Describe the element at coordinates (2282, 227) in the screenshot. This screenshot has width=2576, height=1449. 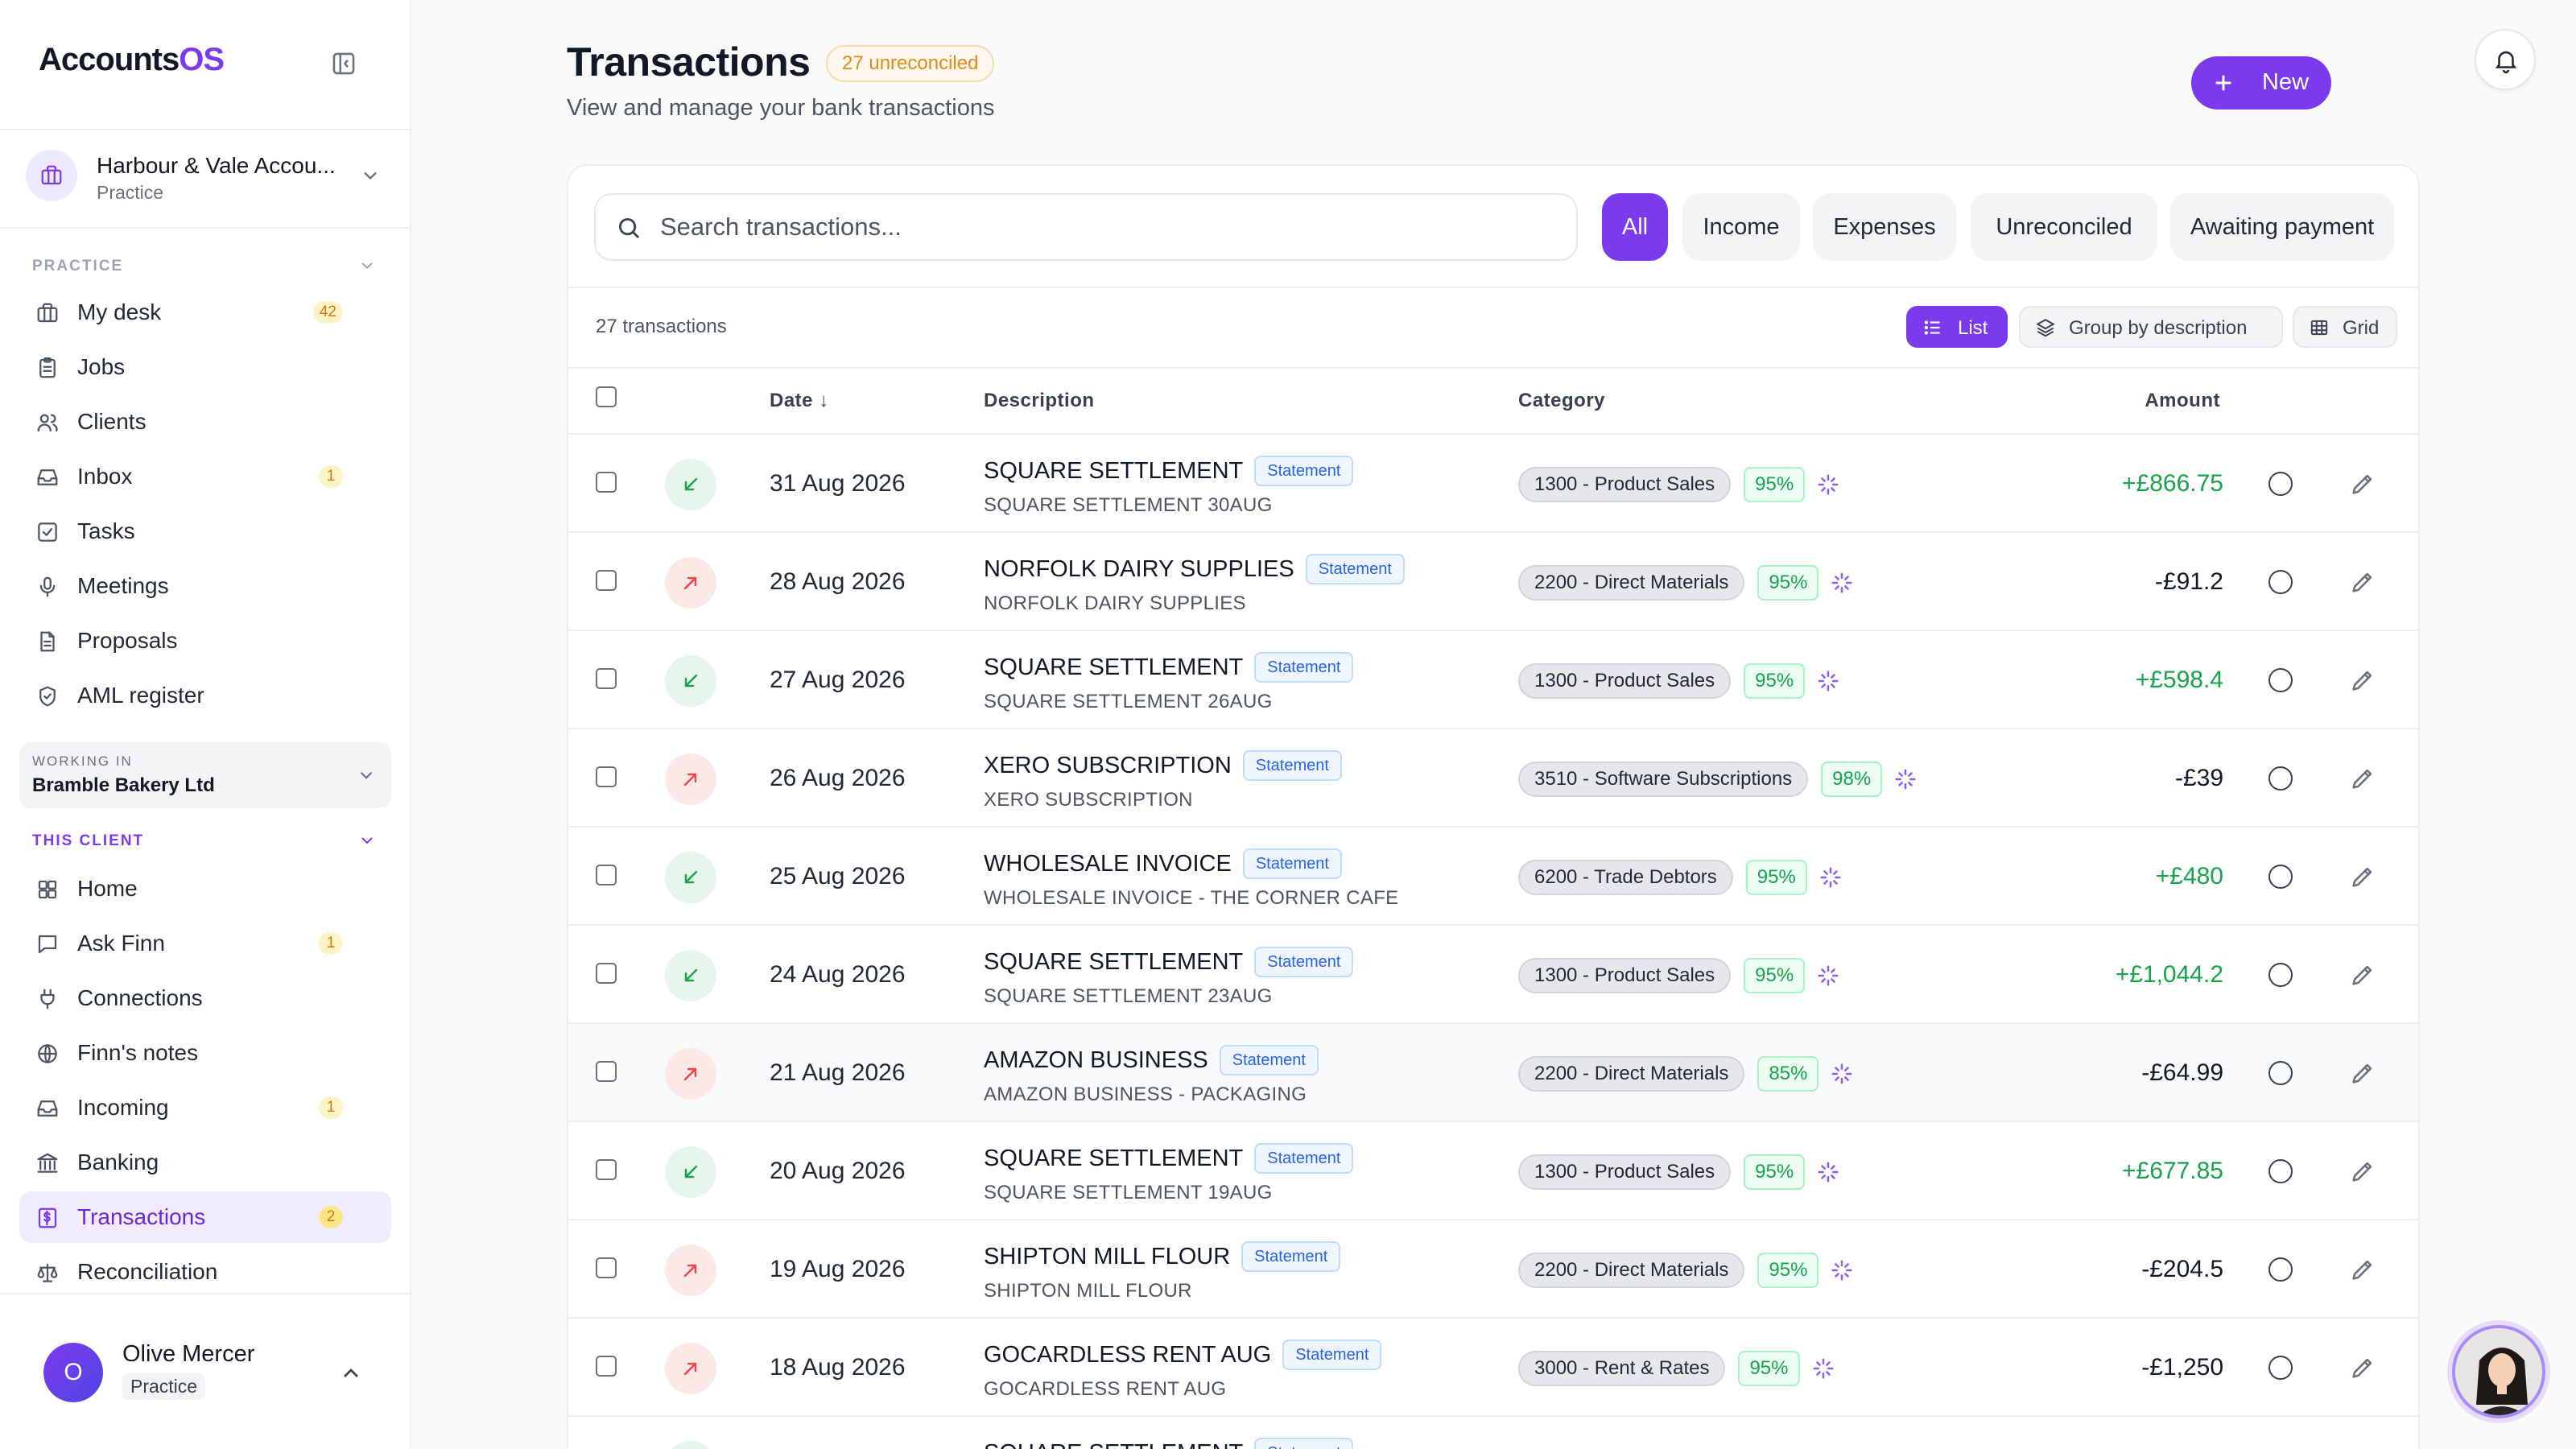
I see `filter-awaiting-payment: Awaiting payment` at that location.